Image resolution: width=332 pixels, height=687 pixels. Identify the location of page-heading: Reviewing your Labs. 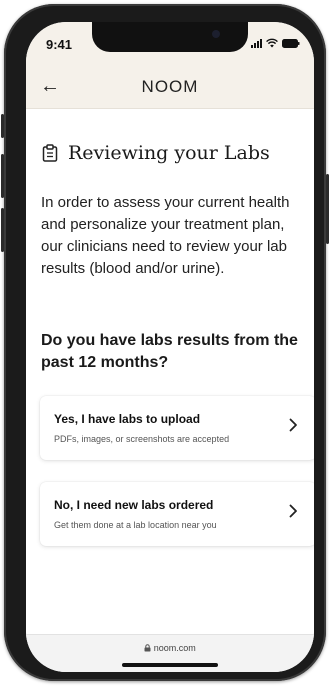
(156, 153).